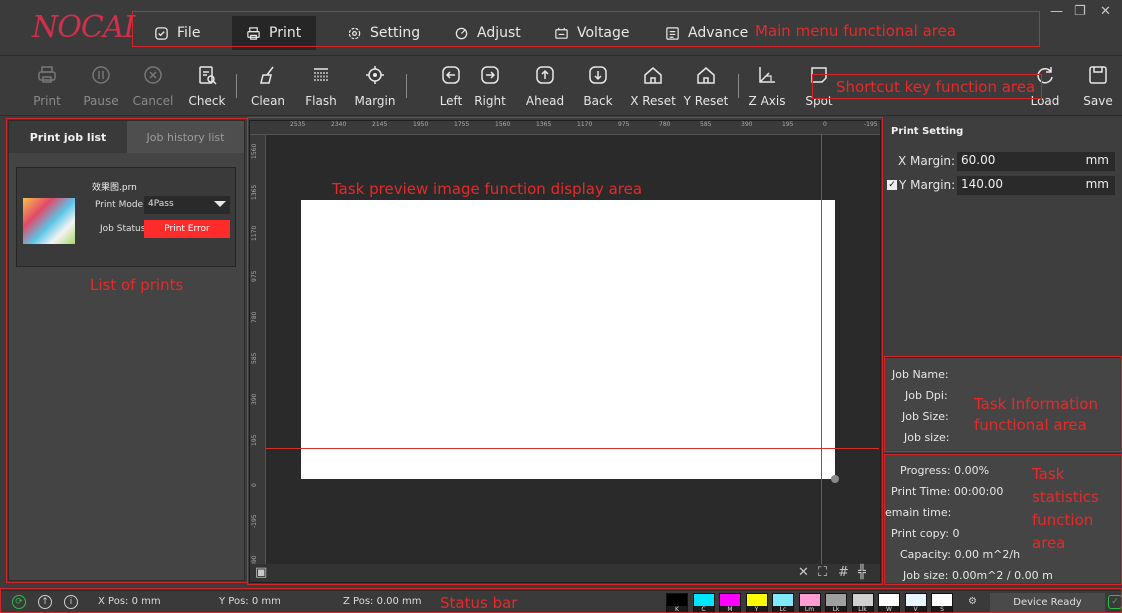 This screenshot has height=613, width=1122. Describe the element at coordinates (545, 85) in the screenshot. I see `ahead-button: Ahead` at that location.